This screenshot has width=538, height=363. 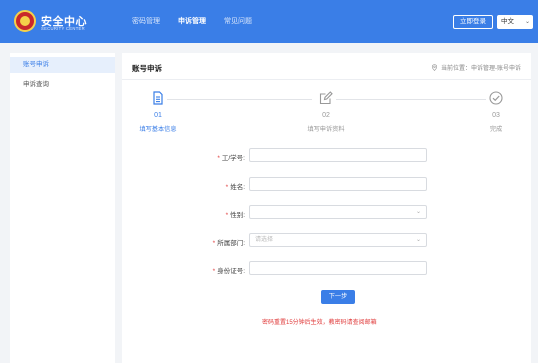 What do you see at coordinates (338, 155) in the screenshot?
I see `employee-id-input` at bounding box center [338, 155].